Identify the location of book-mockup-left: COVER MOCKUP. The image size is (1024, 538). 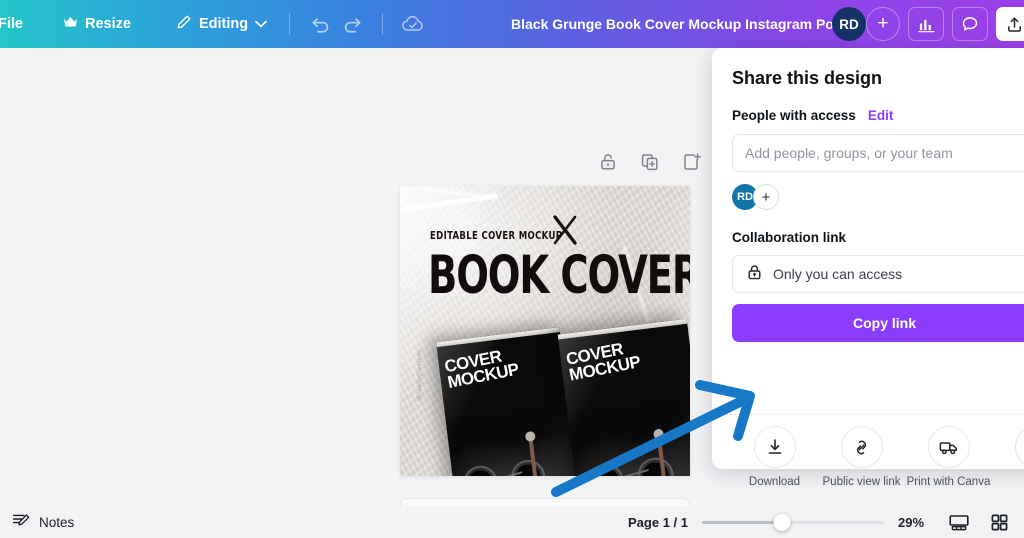
(508, 401).